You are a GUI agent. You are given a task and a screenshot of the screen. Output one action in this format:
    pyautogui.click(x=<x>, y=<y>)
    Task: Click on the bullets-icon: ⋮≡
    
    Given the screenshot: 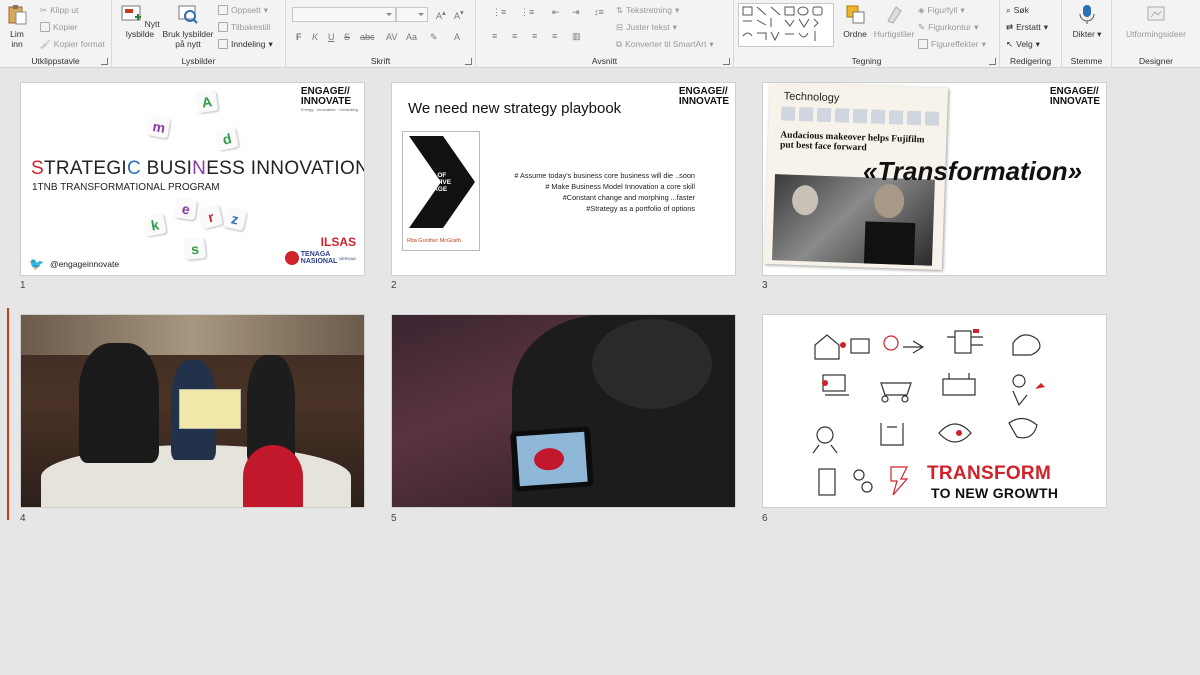 What is the action you would take?
    pyautogui.click(x=499, y=12)
    